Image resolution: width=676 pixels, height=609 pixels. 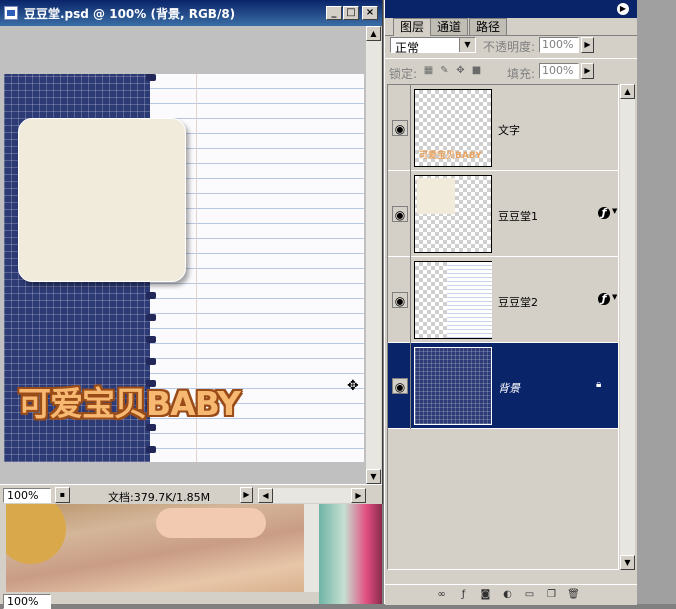 I want to click on fill-slider-button: ▶, so click(x=587, y=71).